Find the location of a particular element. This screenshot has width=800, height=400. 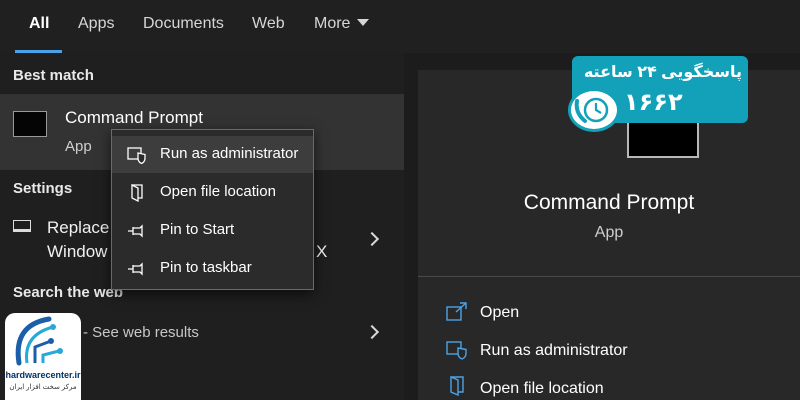

logo-site-name: hardwarecenter.ir is located at coordinates (43, 375).